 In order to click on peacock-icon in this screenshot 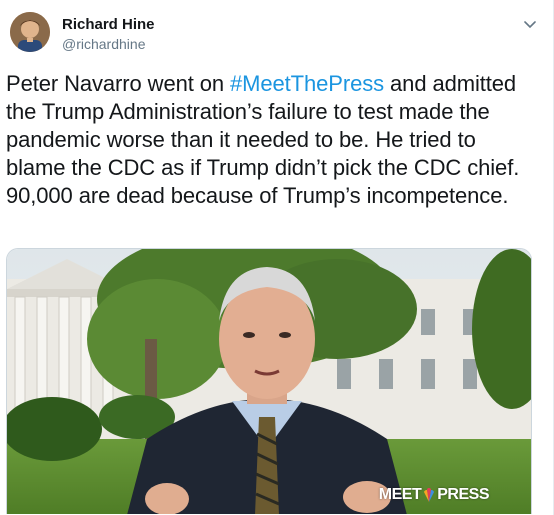, I will do `click(429, 495)`.